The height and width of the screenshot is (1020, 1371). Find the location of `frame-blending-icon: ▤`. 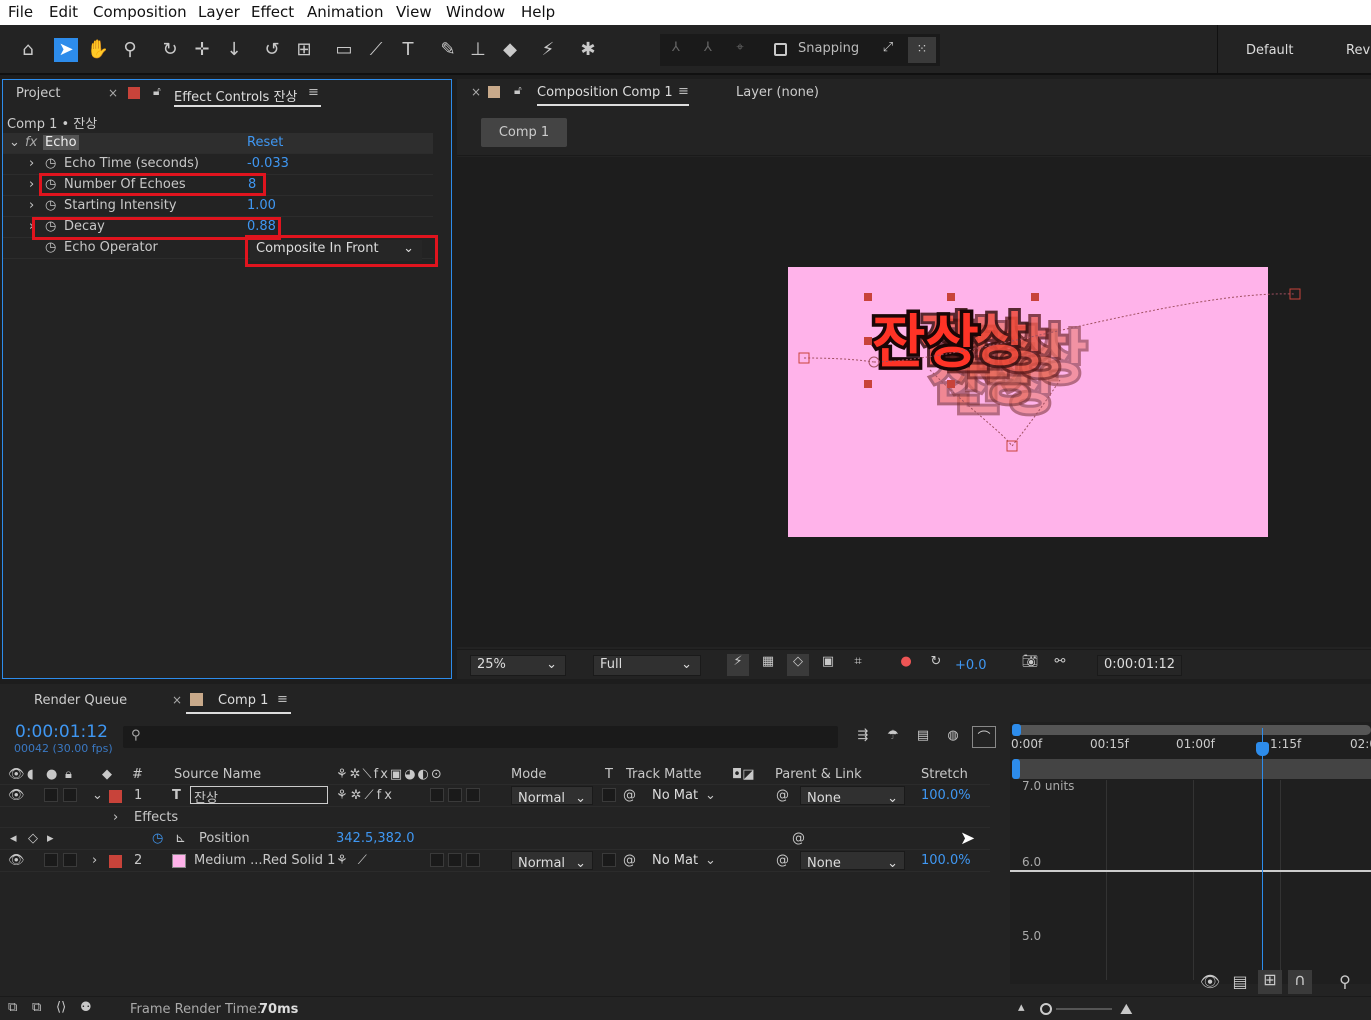

frame-blending-icon: ▤ is located at coordinates (923, 735).